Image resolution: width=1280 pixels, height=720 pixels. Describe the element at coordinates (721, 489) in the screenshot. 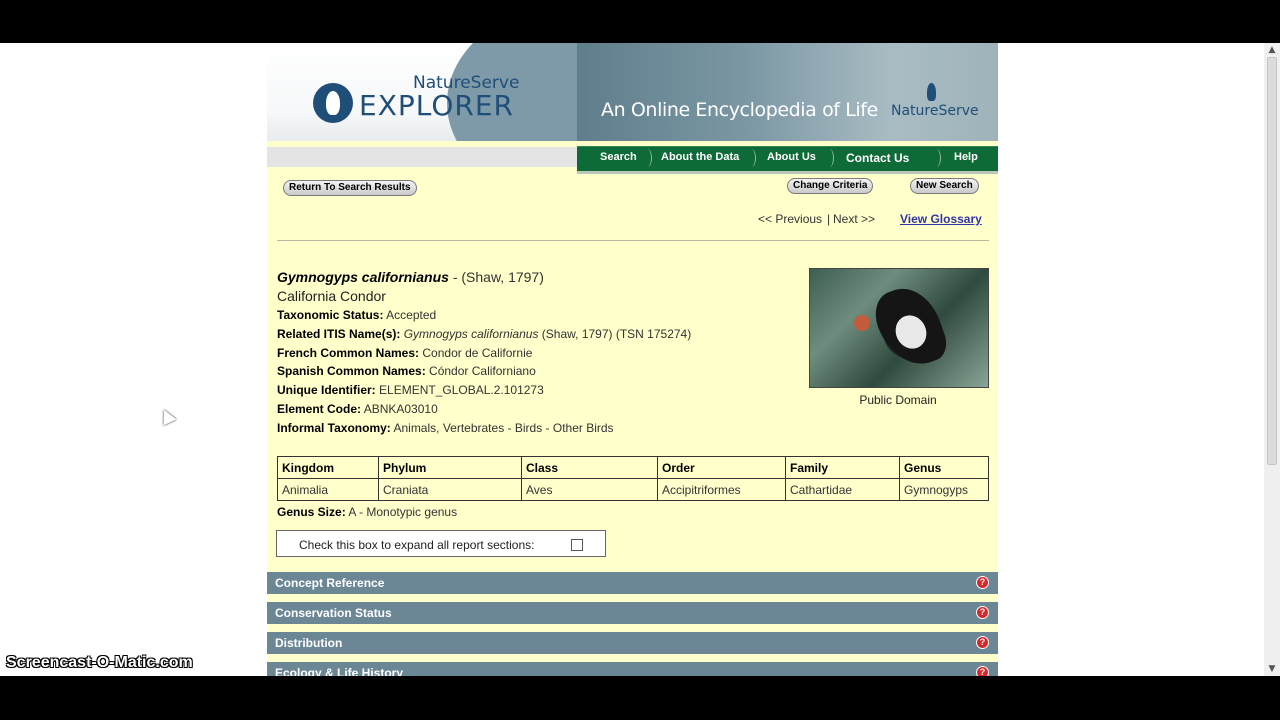

I see `table-cell: Accipitriformes` at that location.